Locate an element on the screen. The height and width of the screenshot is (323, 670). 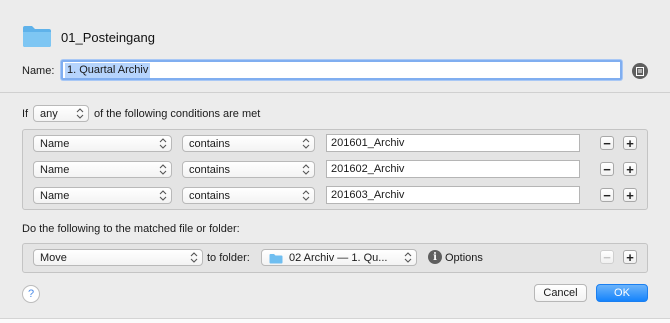
window-bottom-edge is located at coordinates (335, 320).